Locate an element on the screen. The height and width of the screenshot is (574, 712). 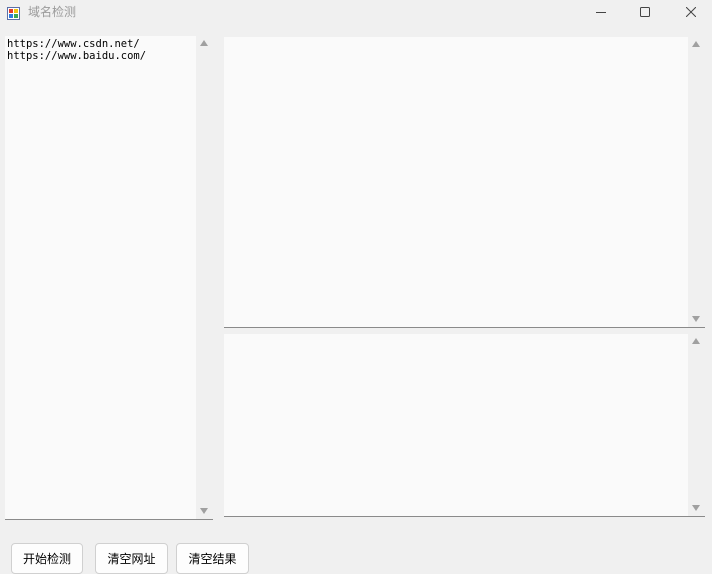
url-line: https://www.csdn.net/ is located at coordinates (73, 44).